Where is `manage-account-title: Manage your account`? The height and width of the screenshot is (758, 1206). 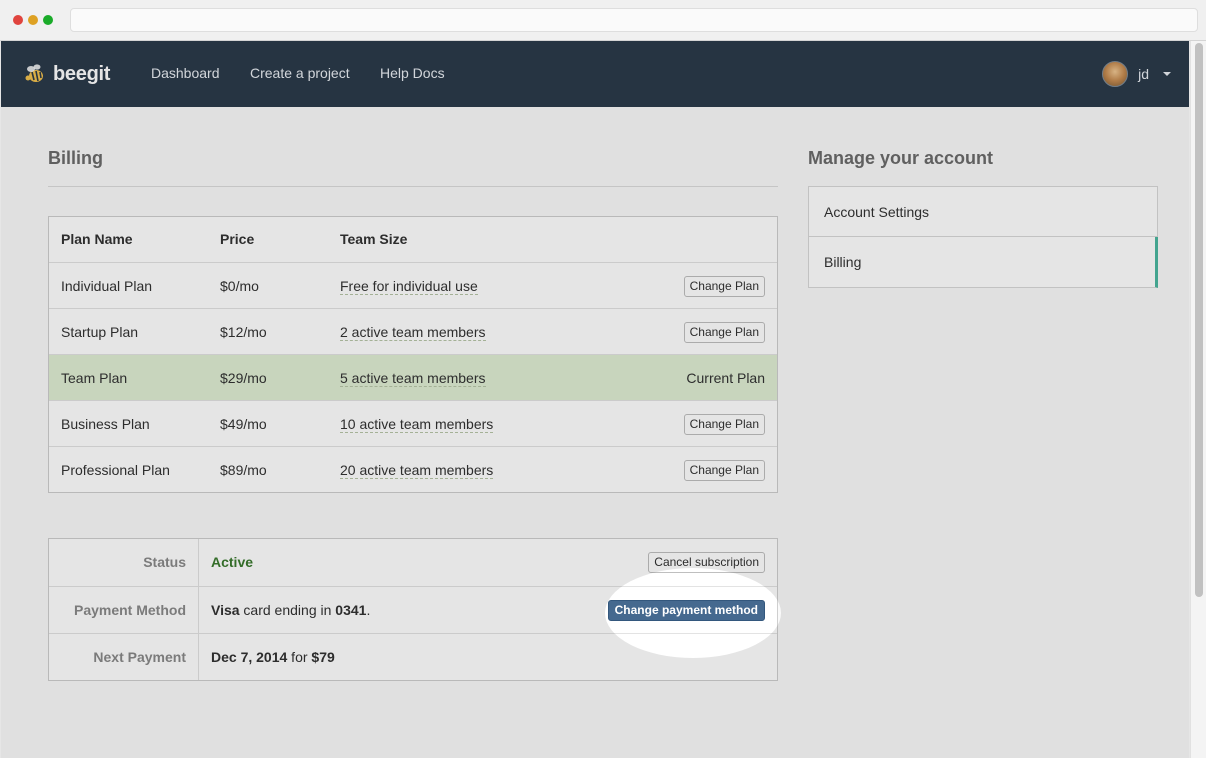
manage-account-title: Manage your account is located at coordinates (901, 158).